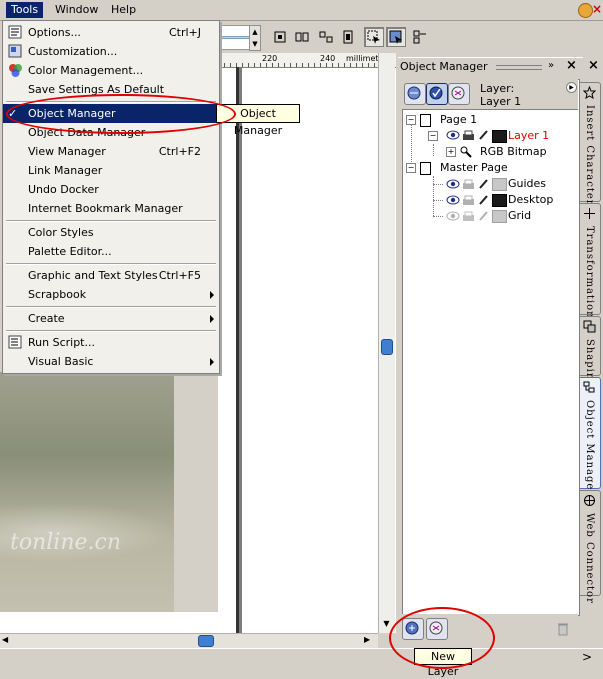 This screenshot has width=603, height=679. What do you see at coordinates (513, 152) in the screenshot?
I see `tree-rgb-bitmap: RGB Bitmap` at bounding box center [513, 152].